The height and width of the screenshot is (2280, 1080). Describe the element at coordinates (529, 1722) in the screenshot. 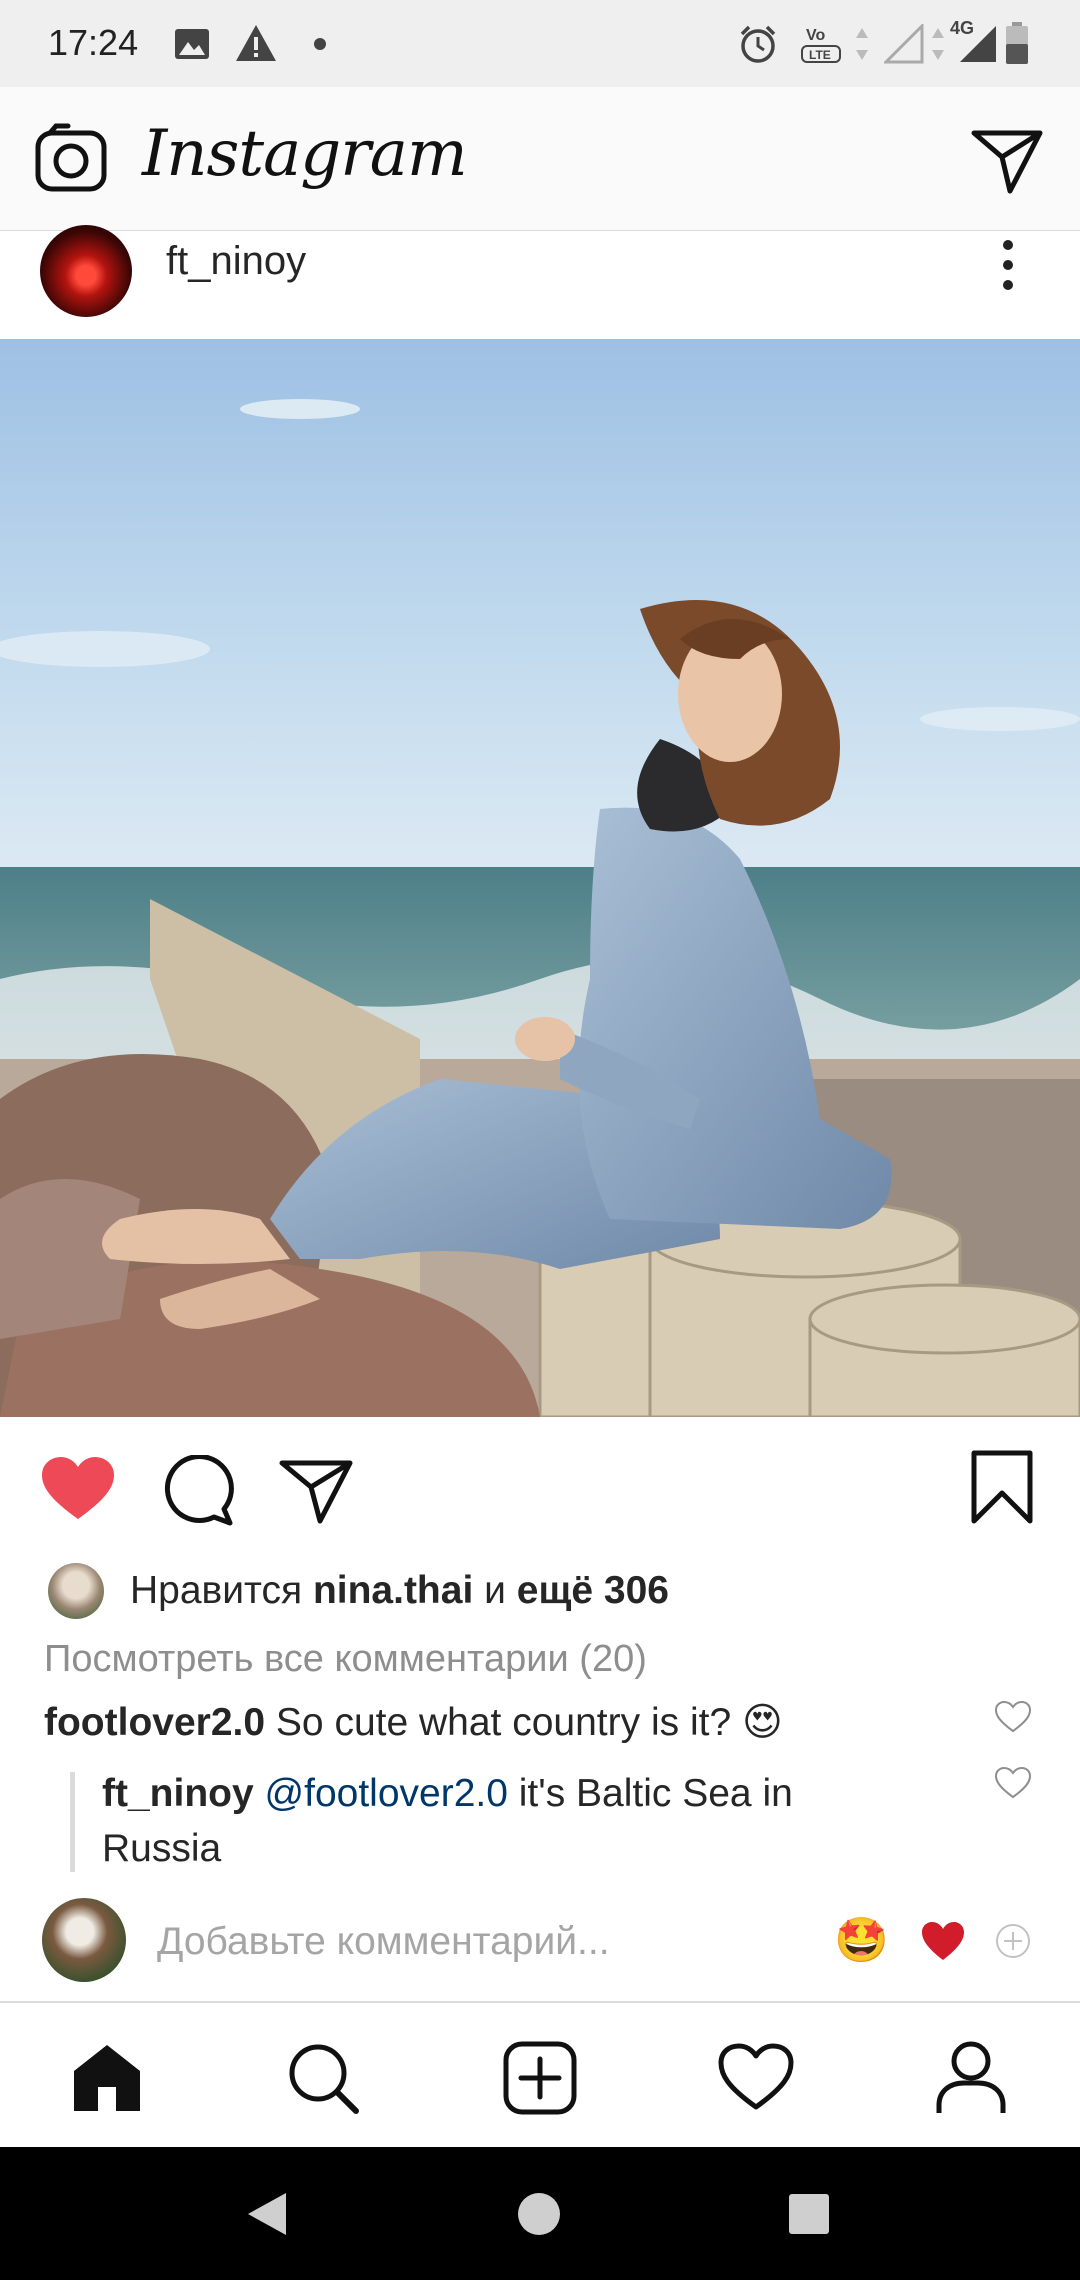

I see `comment-text: So cute what country is it? 😍` at that location.